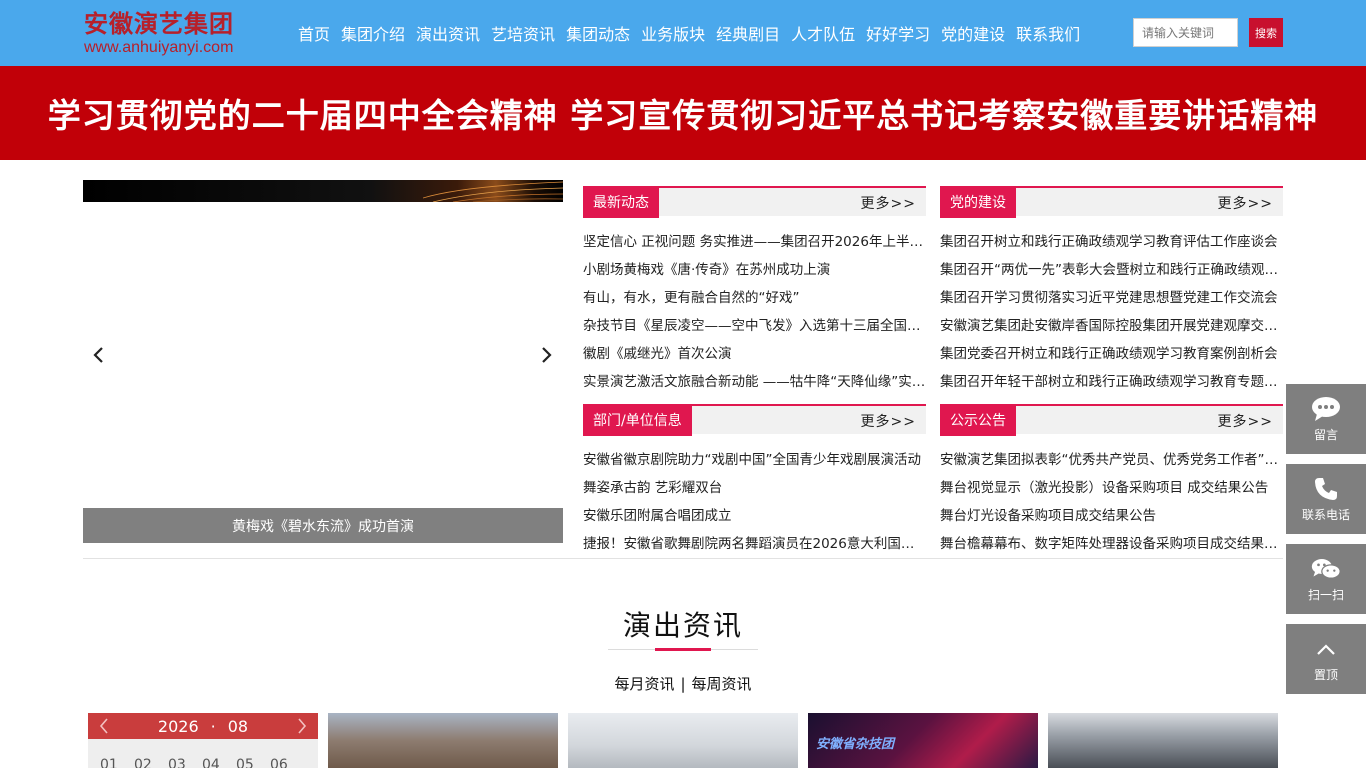 This screenshot has height=768, width=1366. What do you see at coordinates (978, 420) in the screenshot?
I see `panel-title: 公示公告` at bounding box center [978, 420].